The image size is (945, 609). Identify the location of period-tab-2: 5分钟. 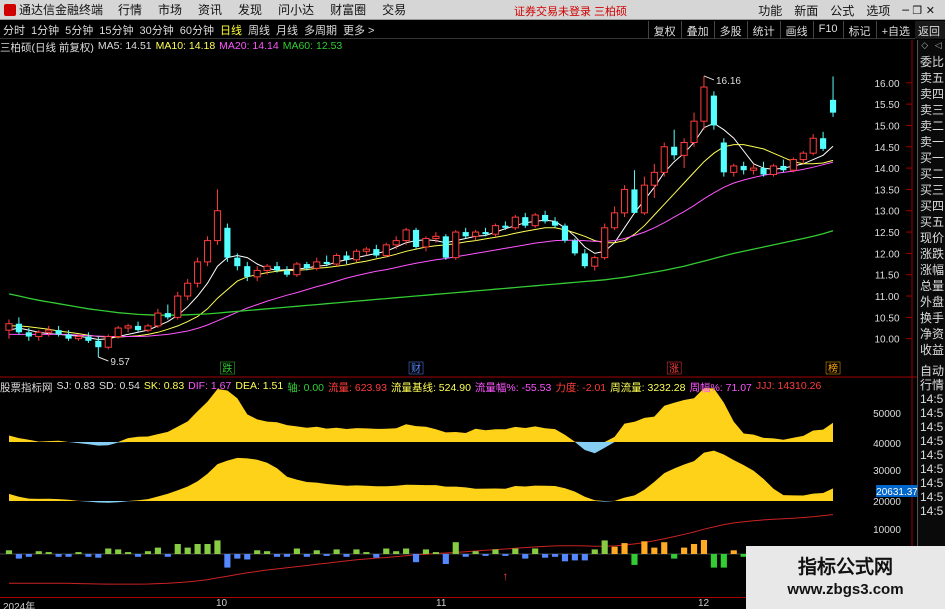
(79, 31).